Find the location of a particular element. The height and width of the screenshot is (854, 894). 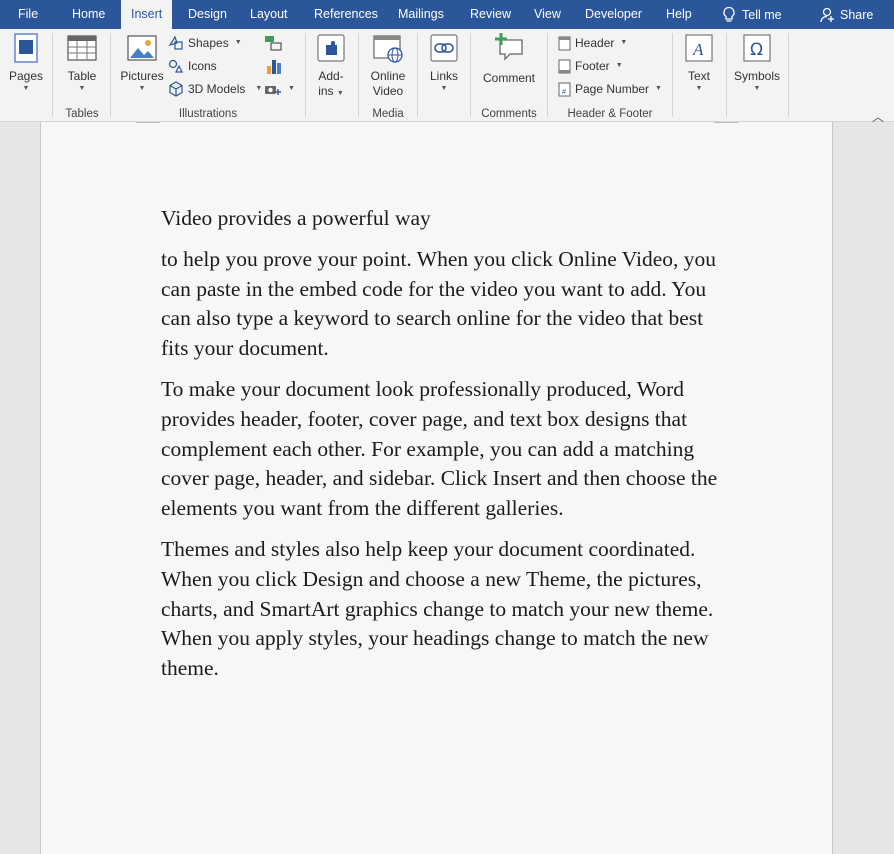

share-label: Share is located at coordinates (857, 14).